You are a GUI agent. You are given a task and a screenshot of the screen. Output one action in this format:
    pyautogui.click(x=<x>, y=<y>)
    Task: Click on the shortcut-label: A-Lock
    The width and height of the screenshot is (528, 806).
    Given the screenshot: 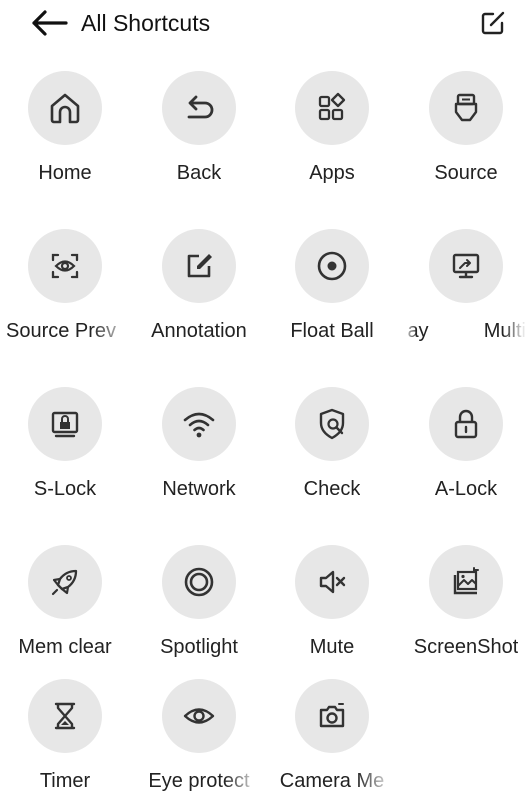 What is the action you would take?
    pyautogui.click(x=466, y=489)
    